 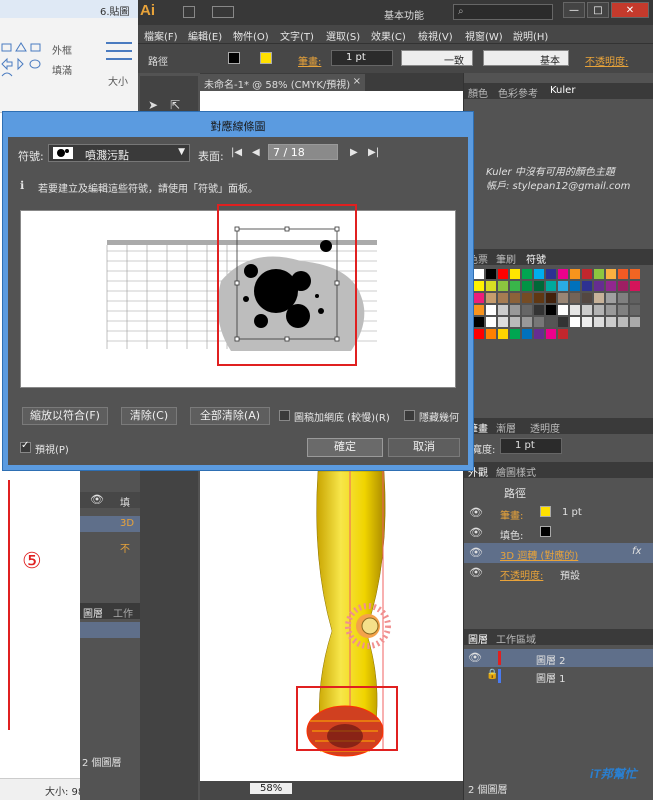 What do you see at coordinates (303, 152) in the screenshot?
I see `surface-field: 7 / 18` at bounding box center [303, 152].